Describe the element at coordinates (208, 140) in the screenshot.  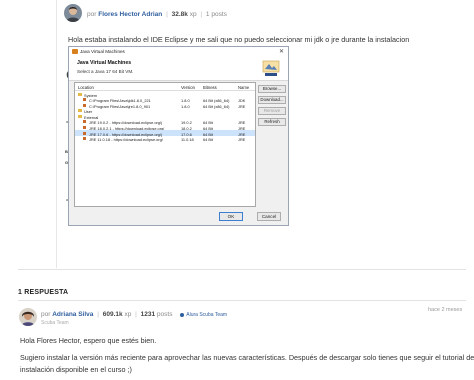
I see `cell-bitness: 64 Bit` at that location.